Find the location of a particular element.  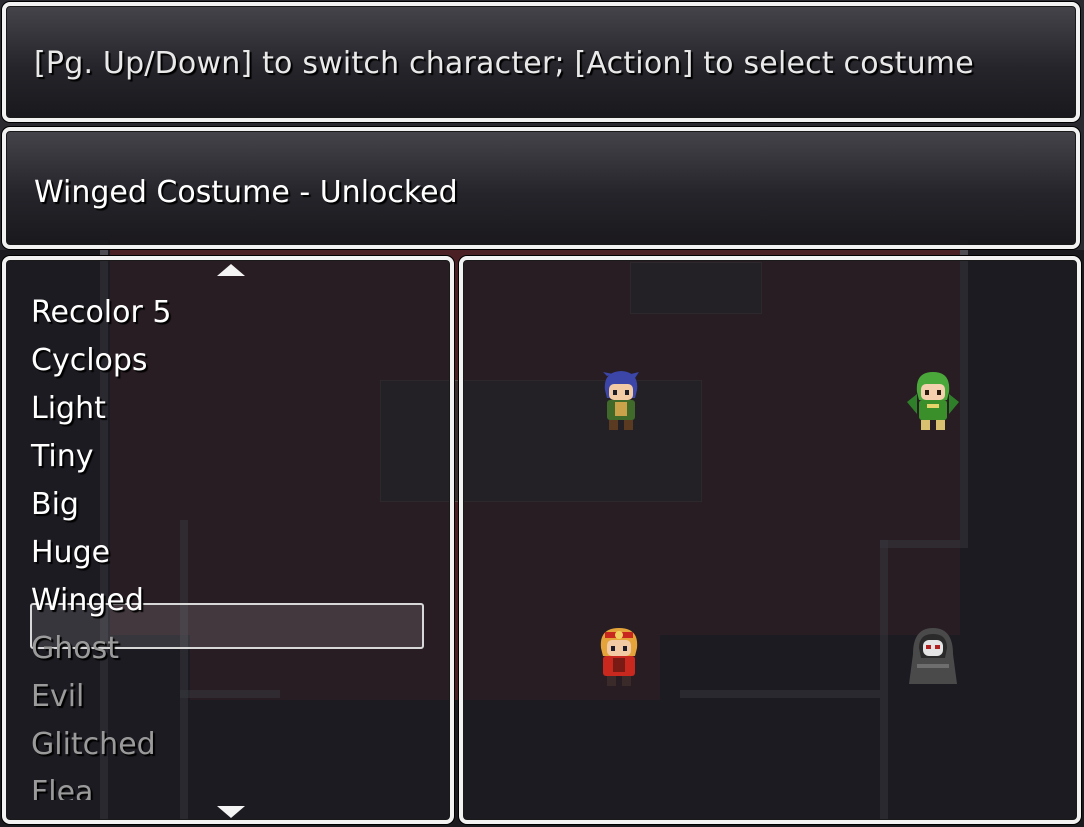

costume-item-tiny: Tiny is located at coordinates (62, 457).